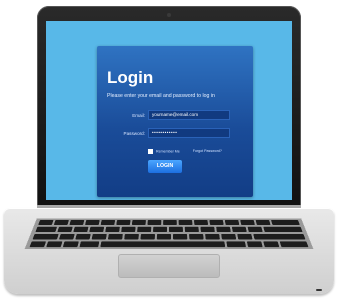  Describe the element at coordinates (169, 266) in the screenshot. I see `trackpad` at that location.